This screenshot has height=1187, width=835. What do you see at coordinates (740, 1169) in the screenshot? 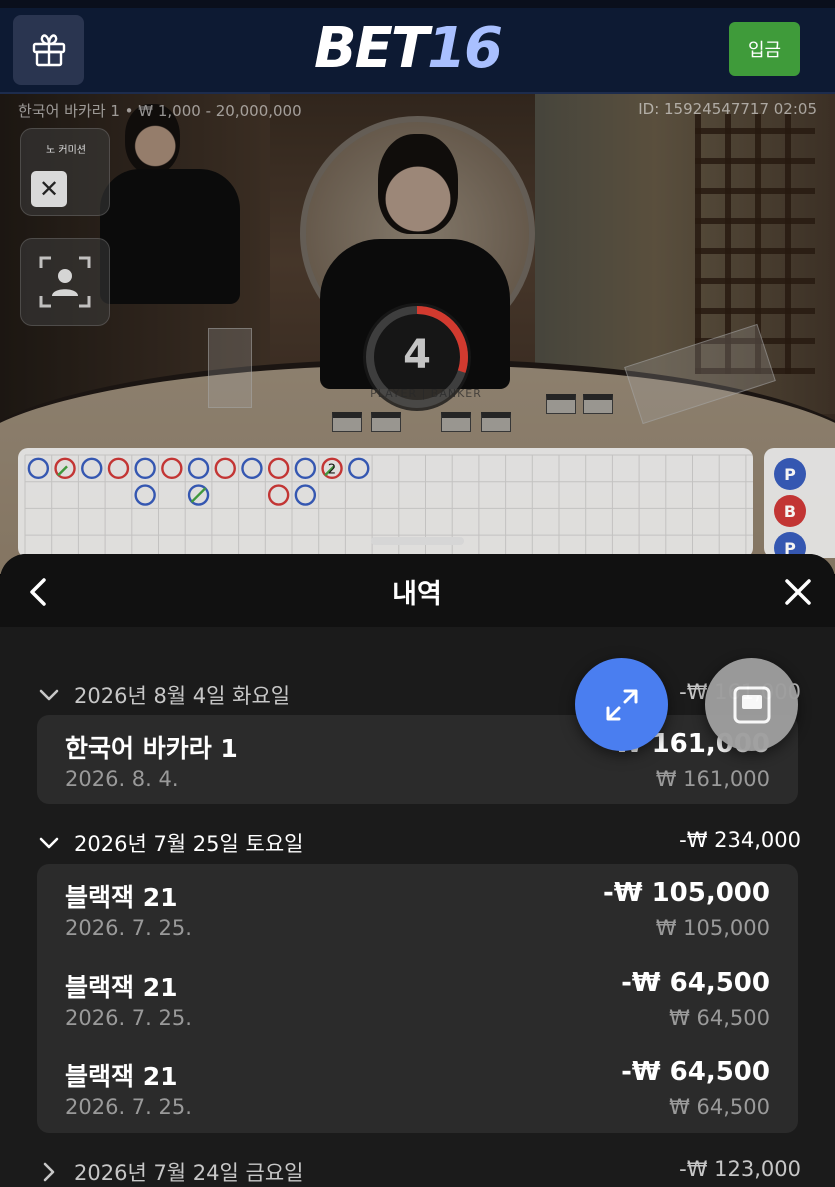
I see `group-total: -₩ 123,000` at bounding box center [740, 1169].